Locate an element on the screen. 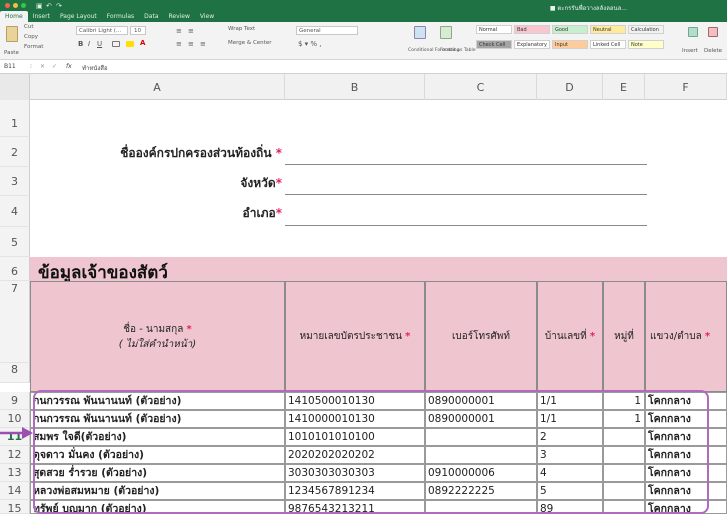 The width and height of the screenshot is (727, 514). row-header: 3 is located at coordinates (15, 181).